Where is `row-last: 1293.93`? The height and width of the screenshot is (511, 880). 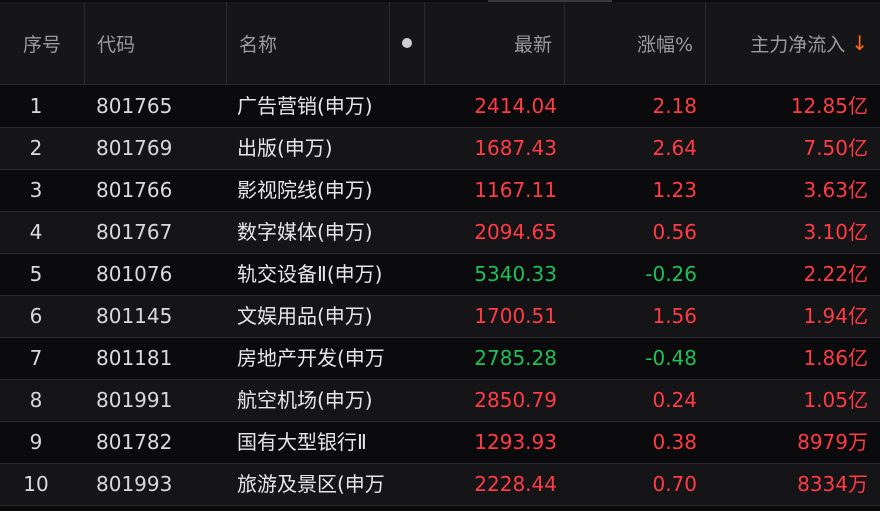 row-last: 1293.93 is located at coordinates (515, 442).